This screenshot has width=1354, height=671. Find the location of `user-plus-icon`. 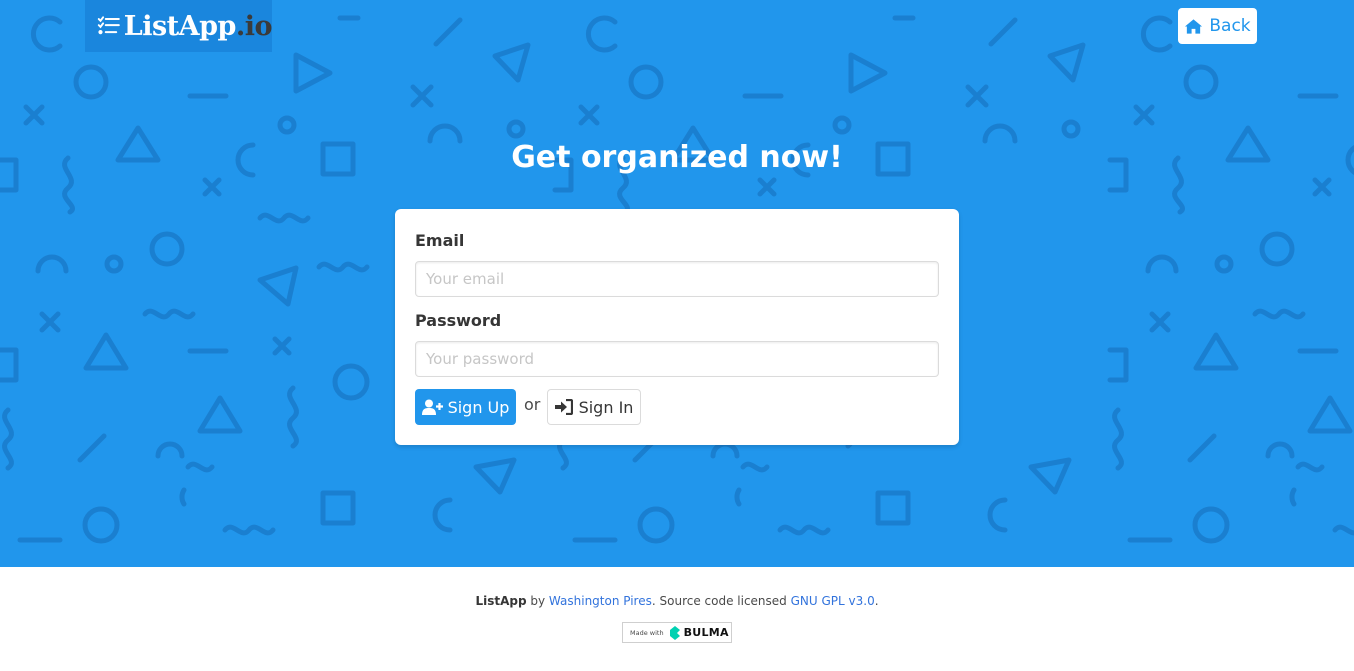

user-plus-icon is located at coordinates (432, 407).